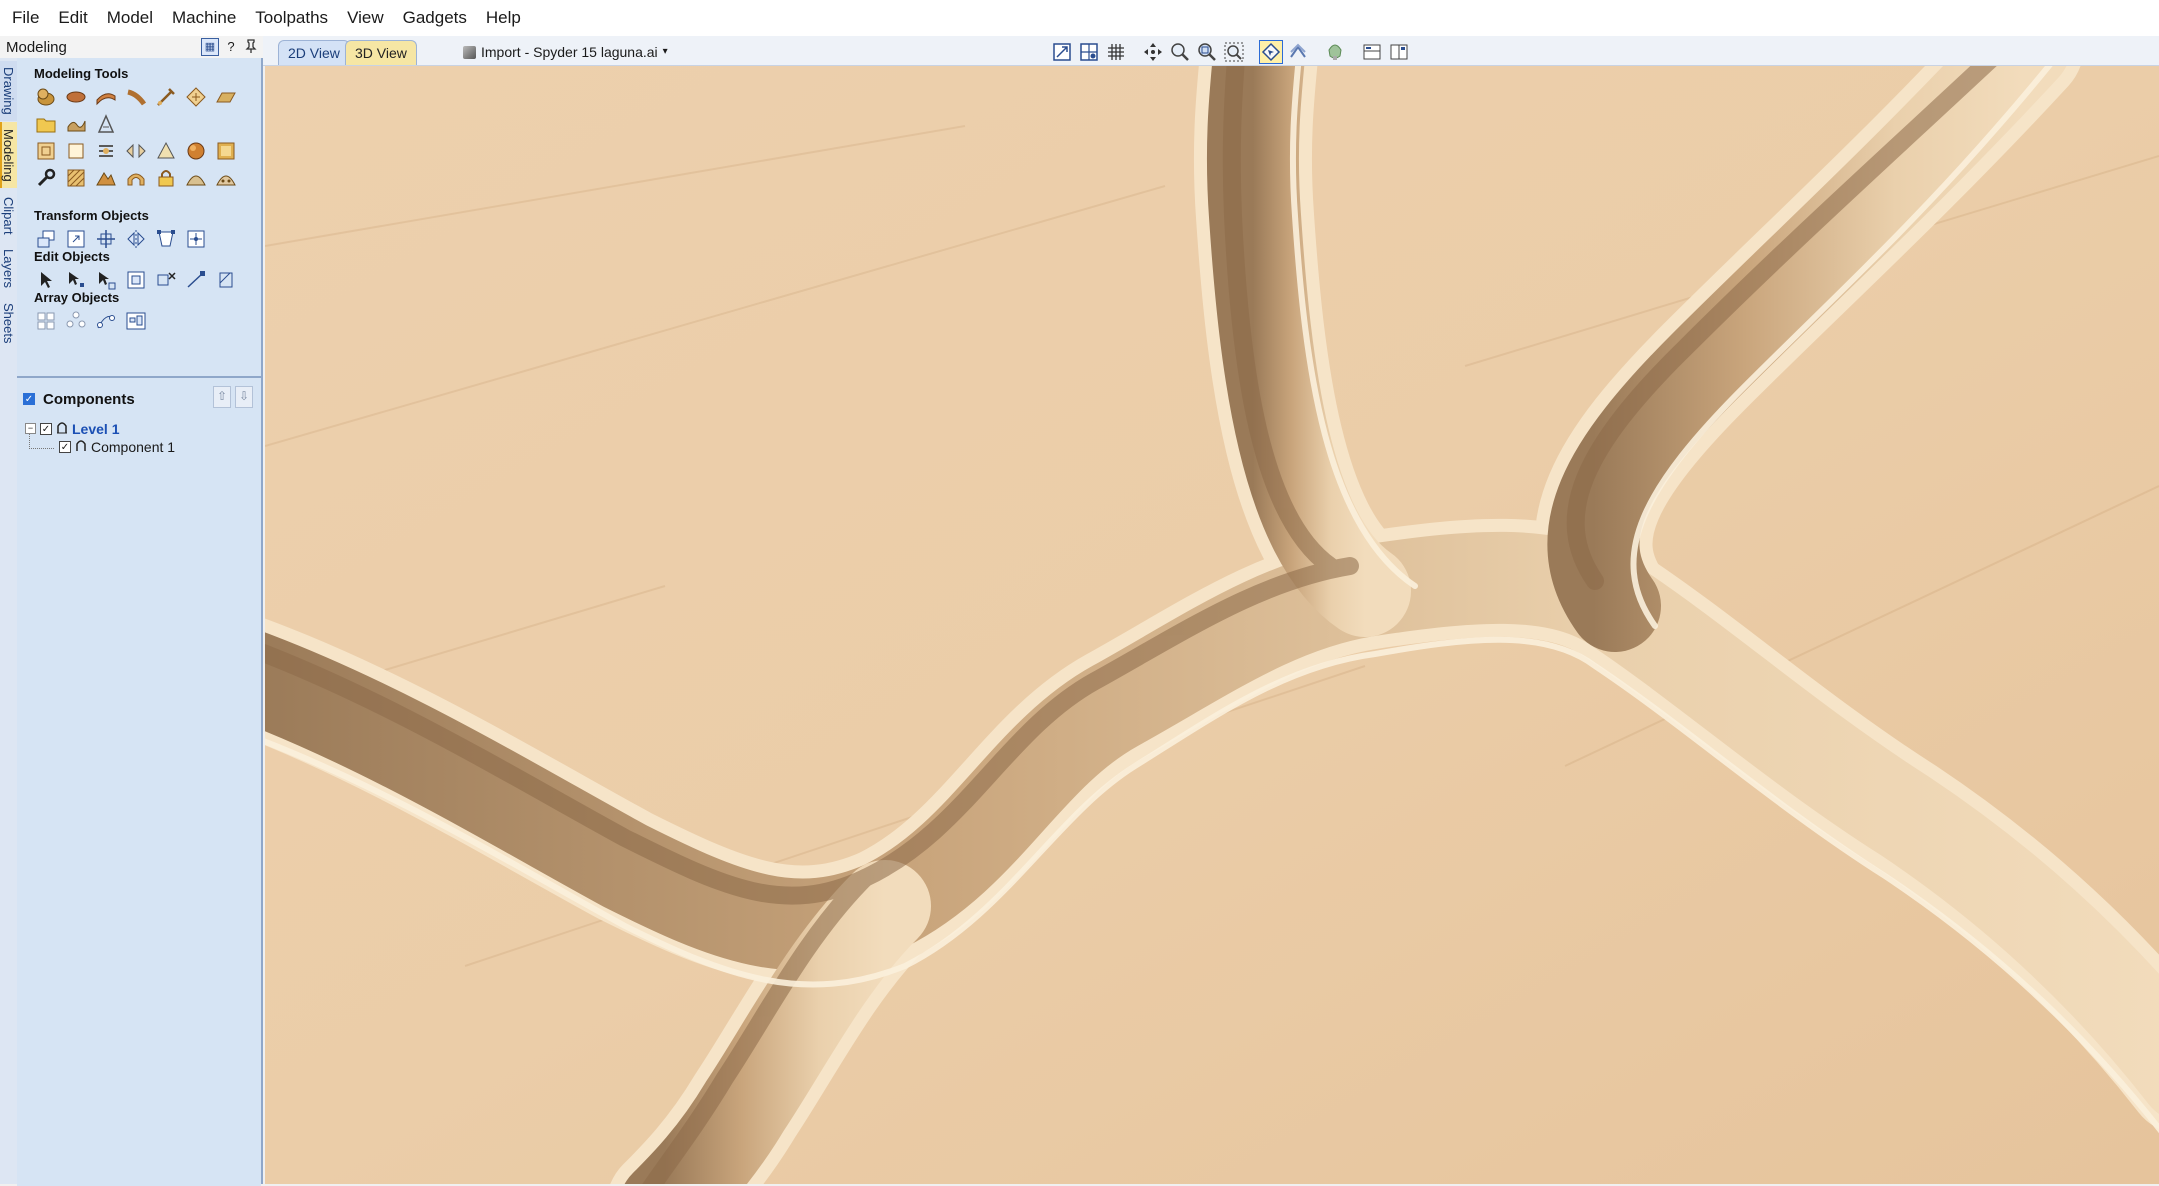 The width and height of the screenshot is (2159, 1186). I want to click on tab-2d-view: 2D View, so click(314, 52).